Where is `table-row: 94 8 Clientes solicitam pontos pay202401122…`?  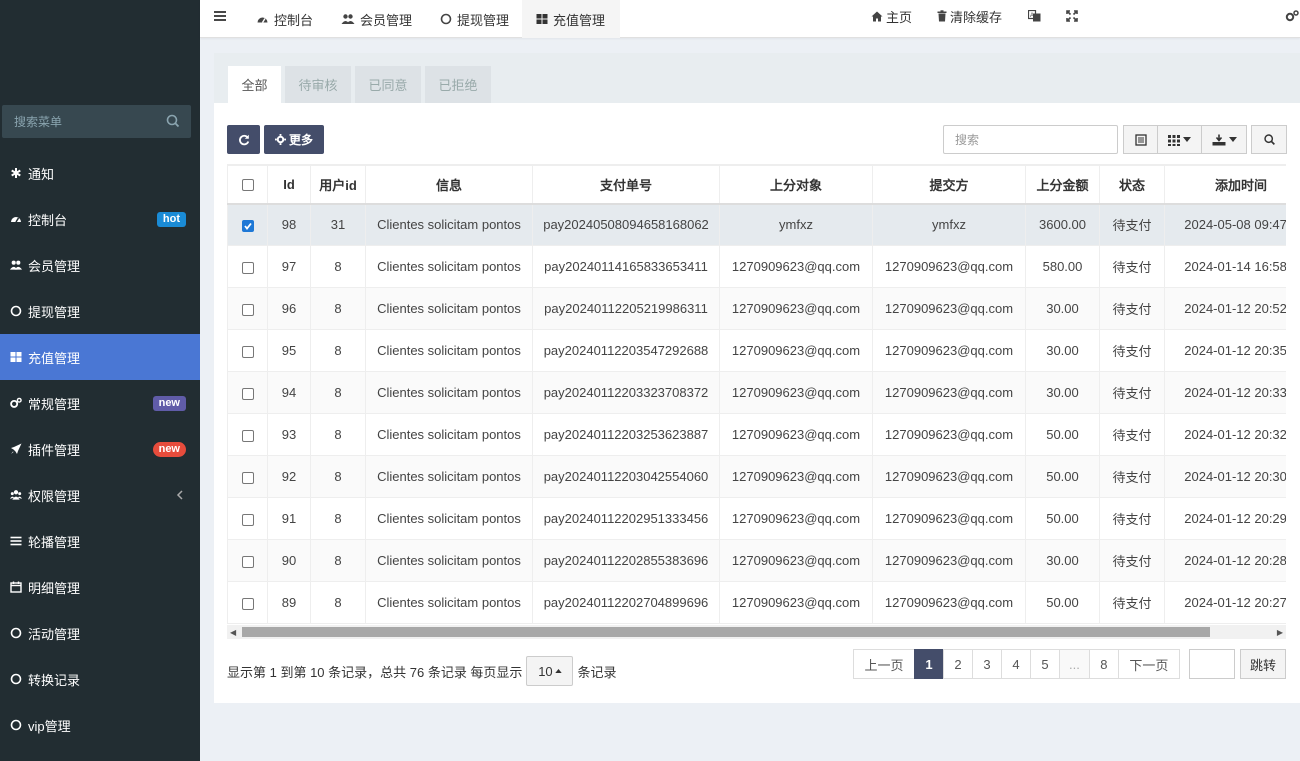 table-row: 94 8 Clientes solicitam pontos pay202401122… is located at coordinates (756, 392).